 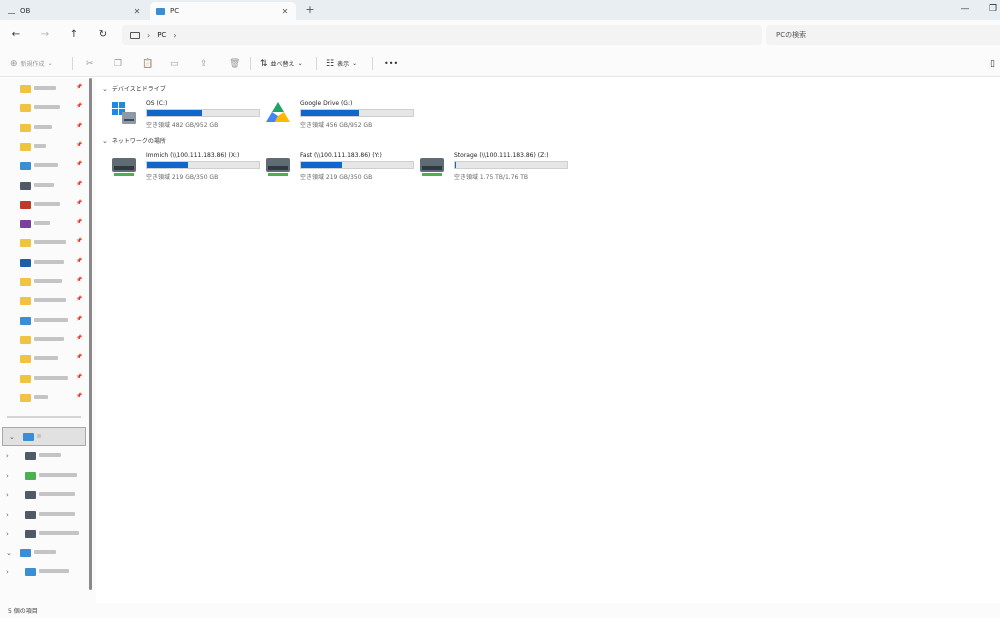 I want to click on sidebar-item-this-pc: ⌄, so click(x=44, y=436).